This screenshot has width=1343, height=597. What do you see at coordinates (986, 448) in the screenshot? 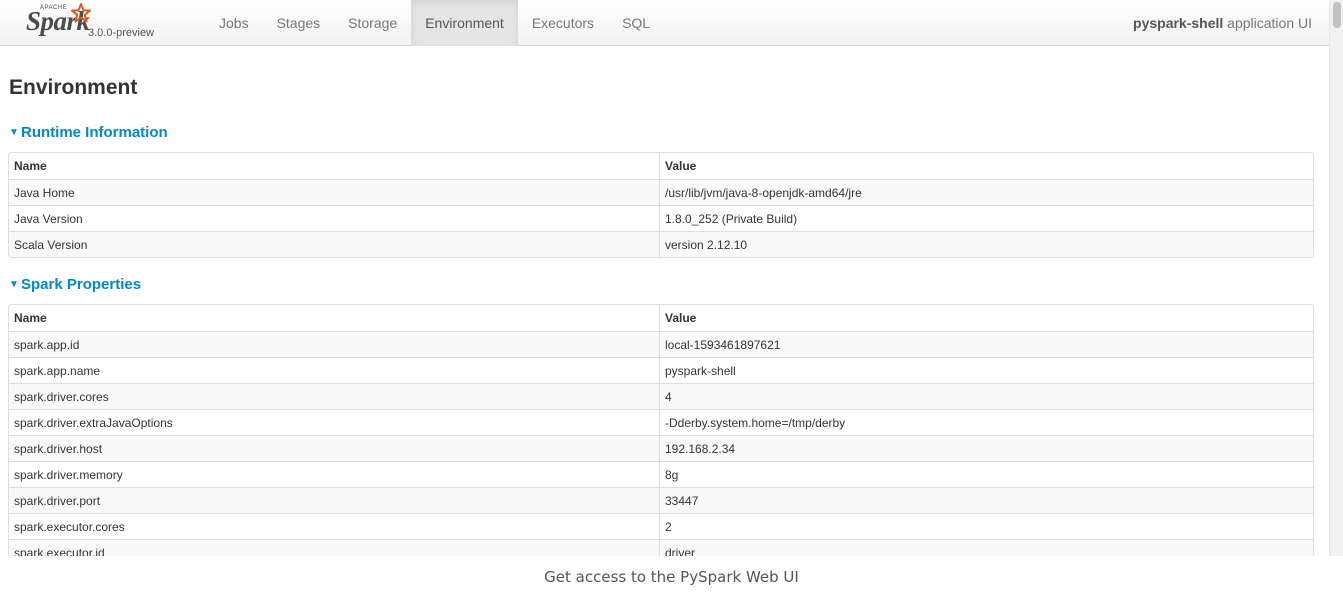
I see `property-value: 192.168.2.34` at bounding box center [986, 448].